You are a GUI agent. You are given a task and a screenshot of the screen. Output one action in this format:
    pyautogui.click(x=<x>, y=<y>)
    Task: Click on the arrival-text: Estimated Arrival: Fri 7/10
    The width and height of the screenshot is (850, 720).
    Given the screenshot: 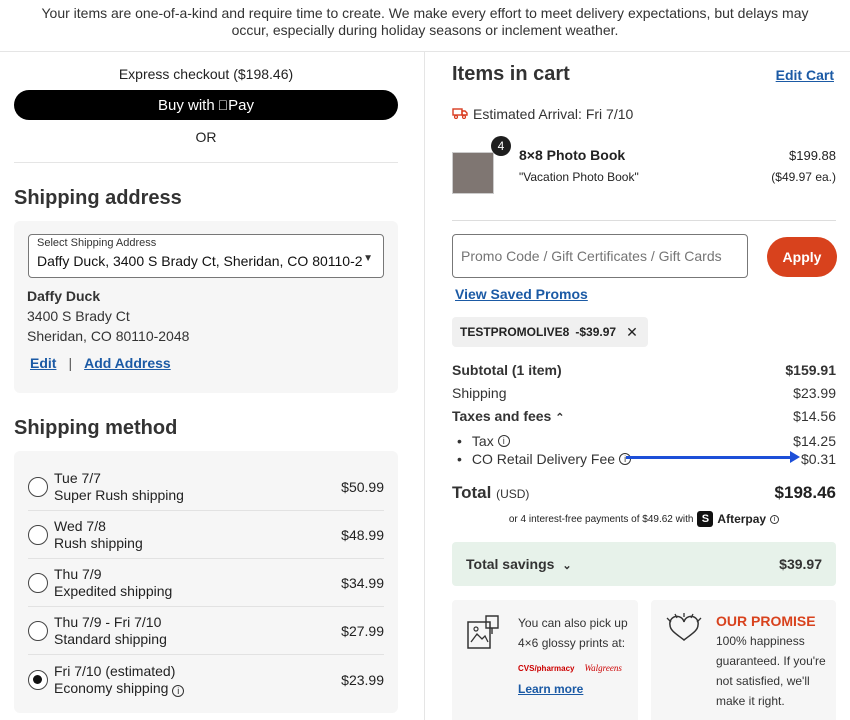 What is the action you would take?
    pyautogui.click(x=553, y=114)
    